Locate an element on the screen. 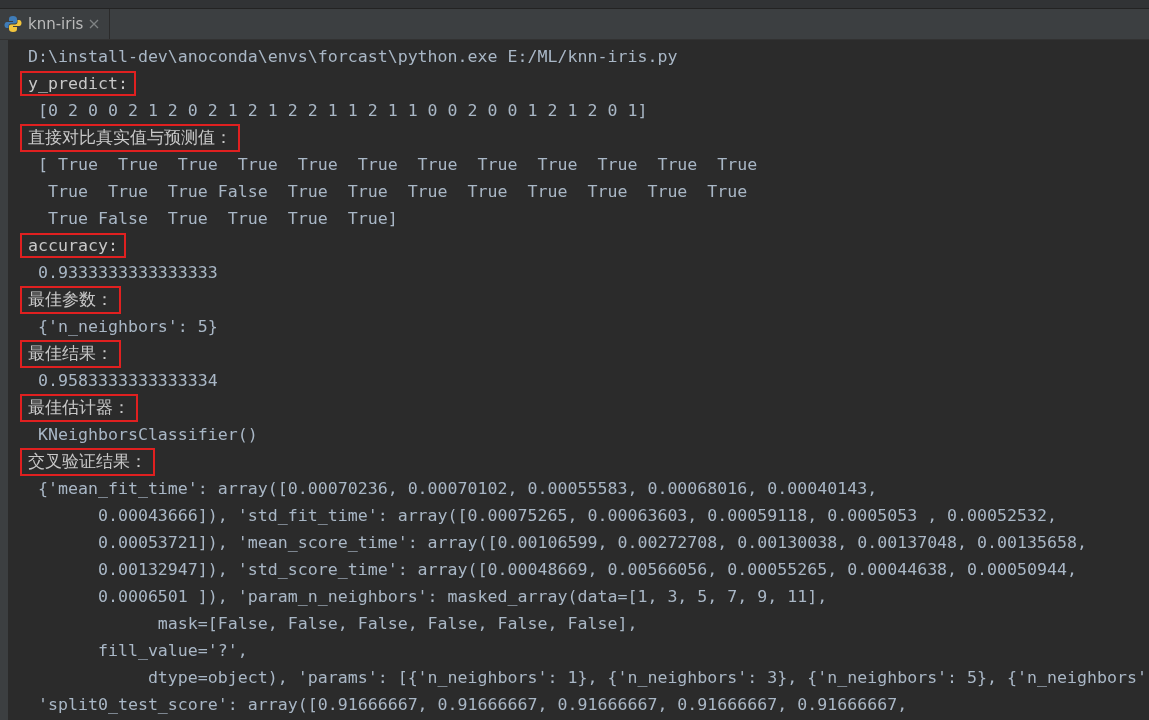 This screenshot has width=1149, height=720. console-line: True False True True True True] is located at coordinates (222, 218).